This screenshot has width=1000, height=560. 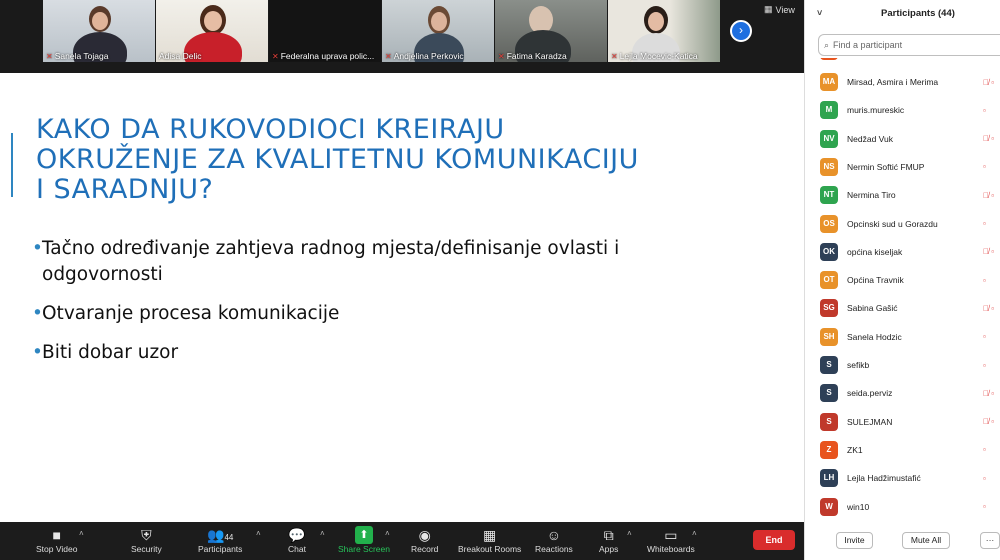 What do you see at coordinates (871, 195) in the screenshot?
I see `participant-name: Nermina Tiro` at bounding box center [871, 195].